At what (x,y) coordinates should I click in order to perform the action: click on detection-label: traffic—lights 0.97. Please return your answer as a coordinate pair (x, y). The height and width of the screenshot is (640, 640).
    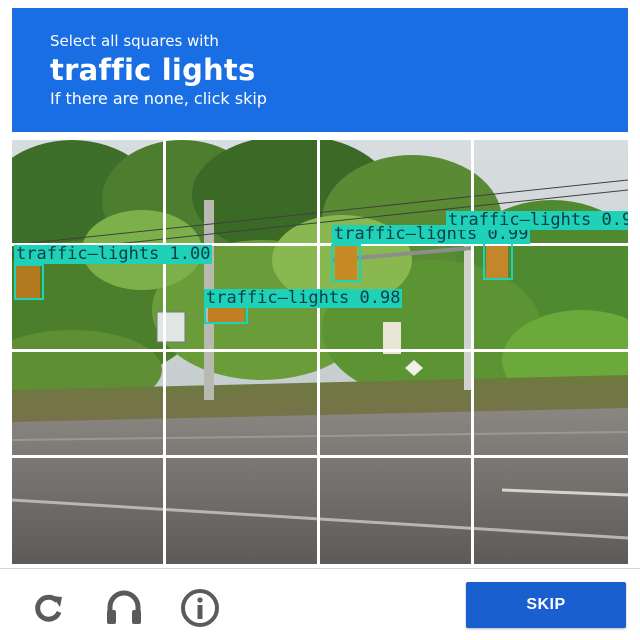
    Looking at the image, I should click on (537, 220).